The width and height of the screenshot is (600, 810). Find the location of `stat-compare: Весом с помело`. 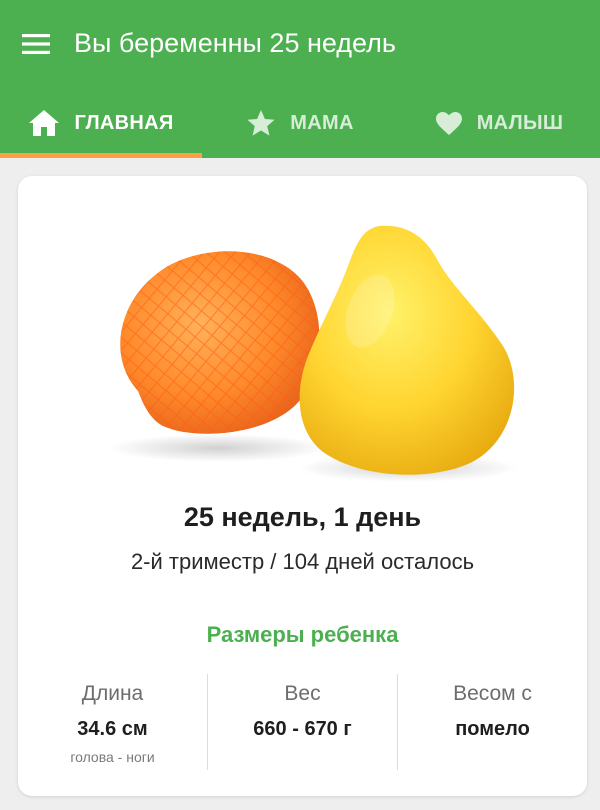

stat-compare: Весом с помело is located at coordinates (492, 722).